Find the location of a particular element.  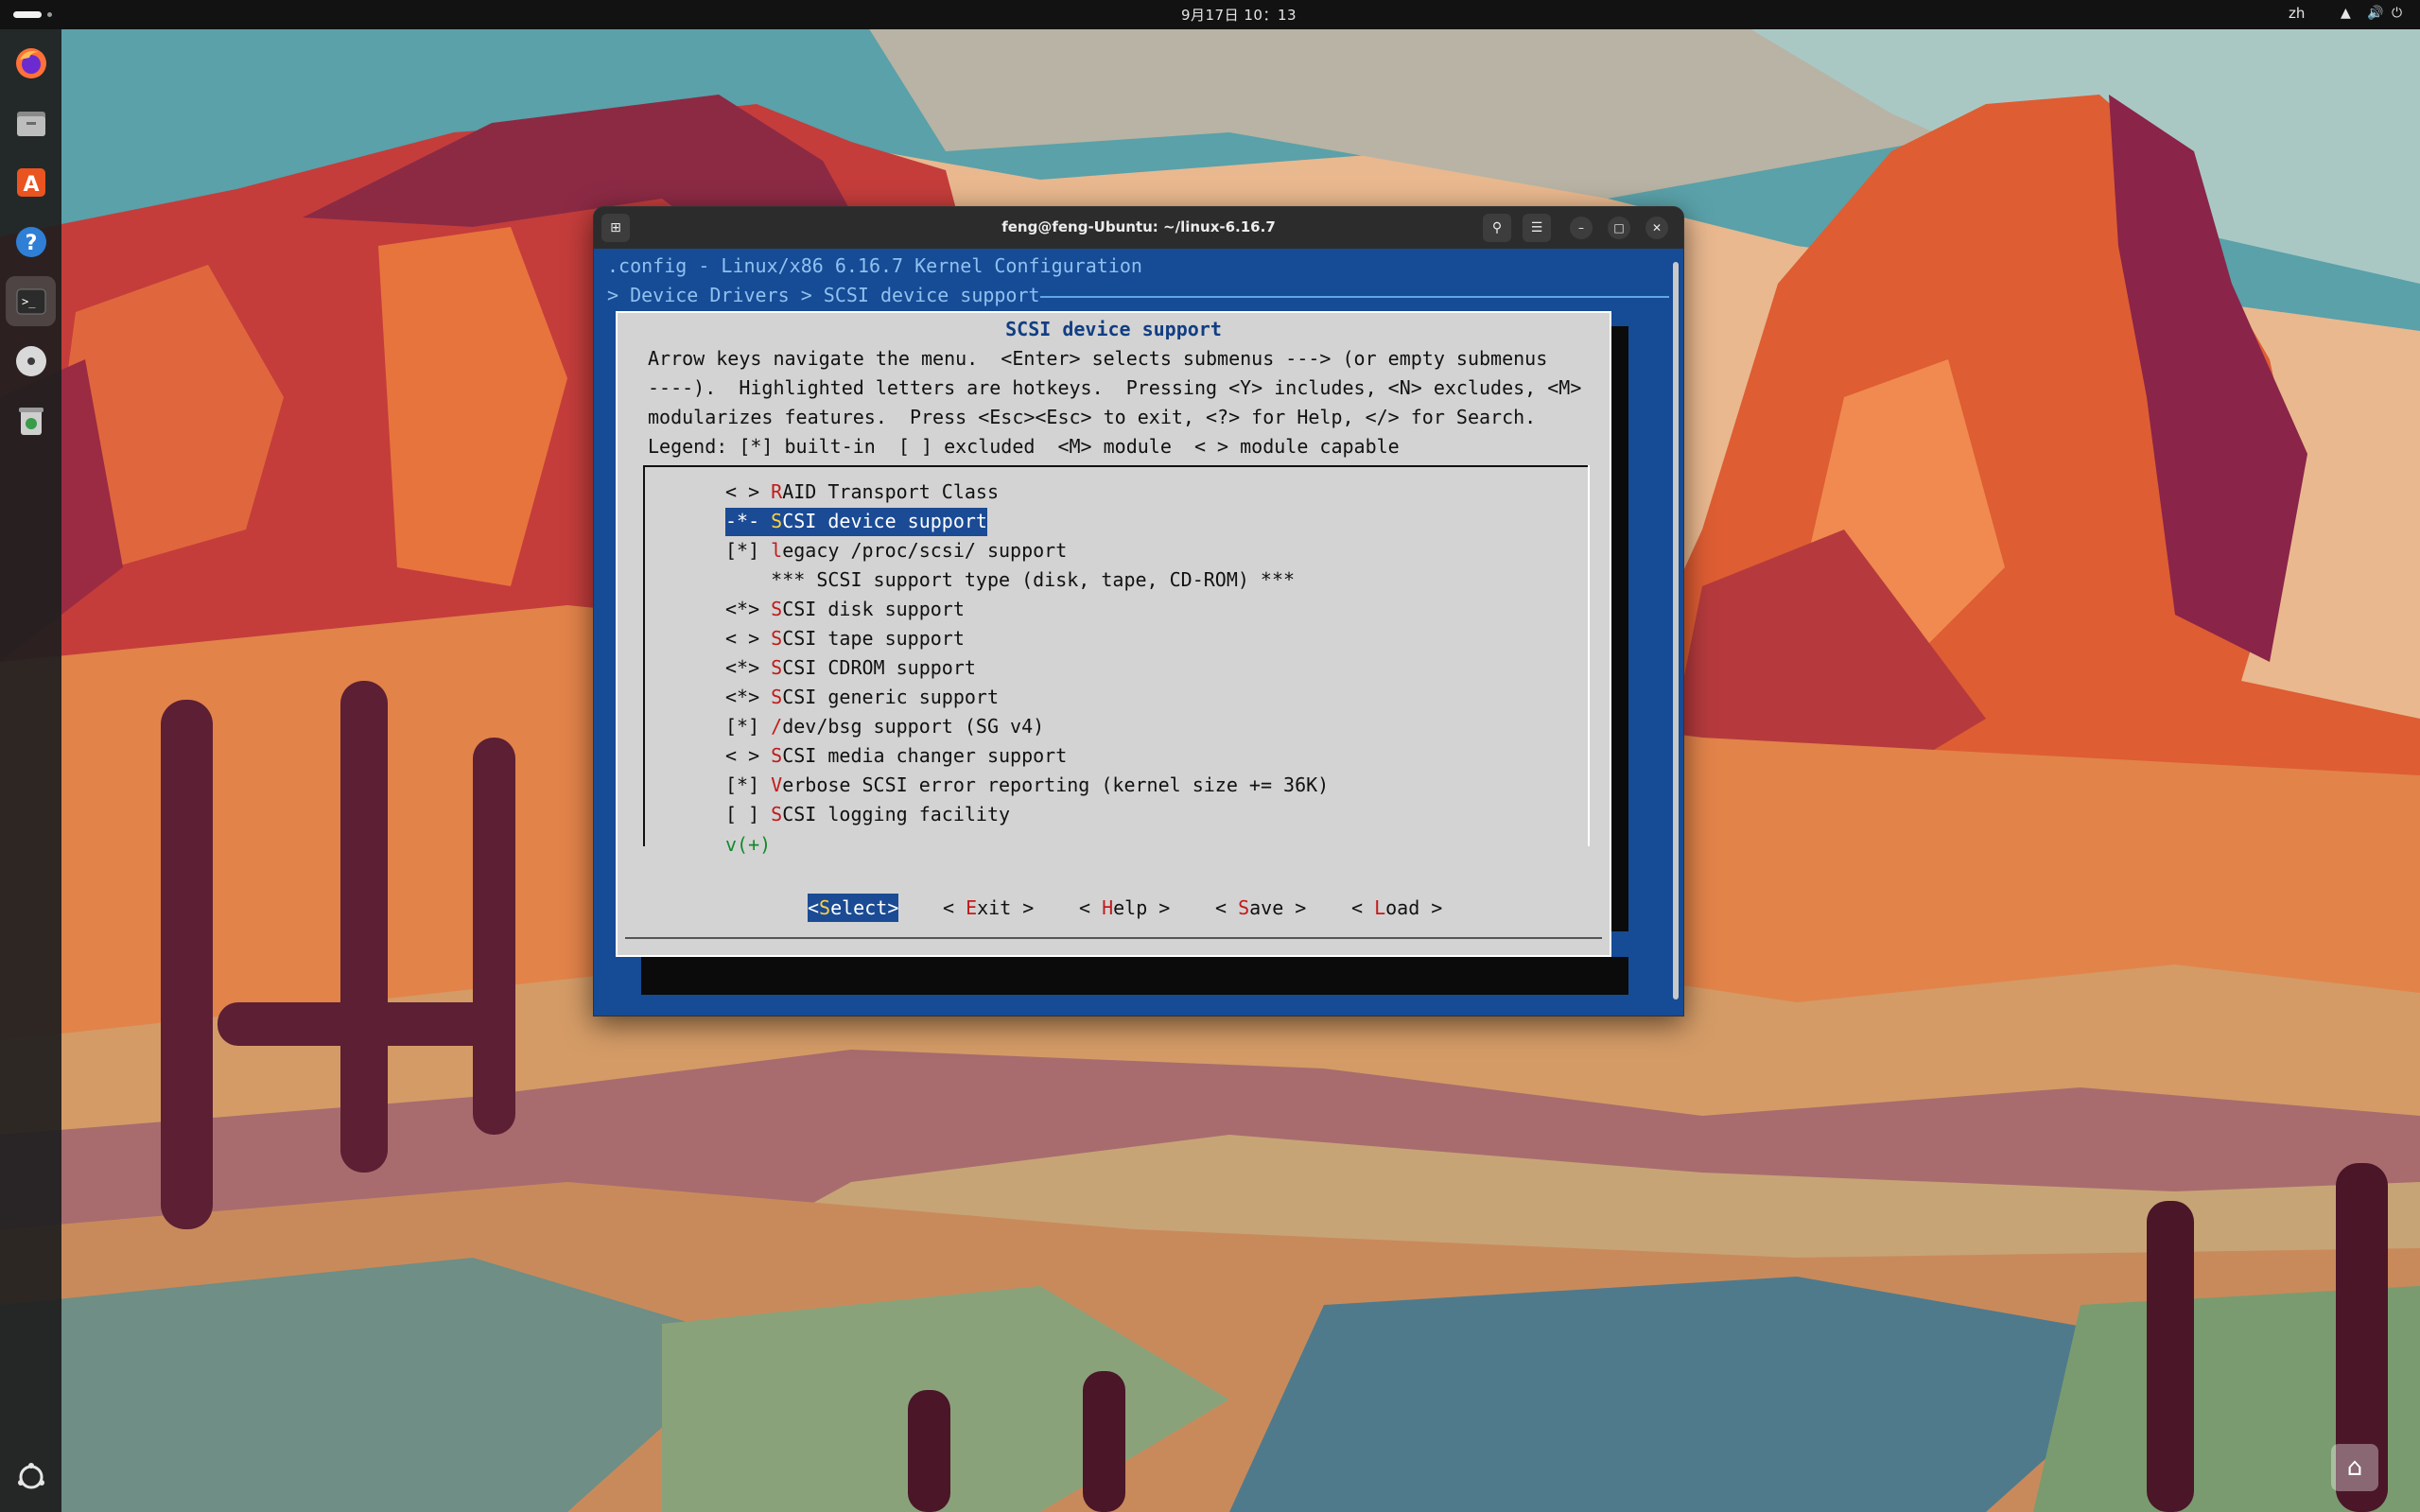

dock-item-files is located at coordinates (31, 122).